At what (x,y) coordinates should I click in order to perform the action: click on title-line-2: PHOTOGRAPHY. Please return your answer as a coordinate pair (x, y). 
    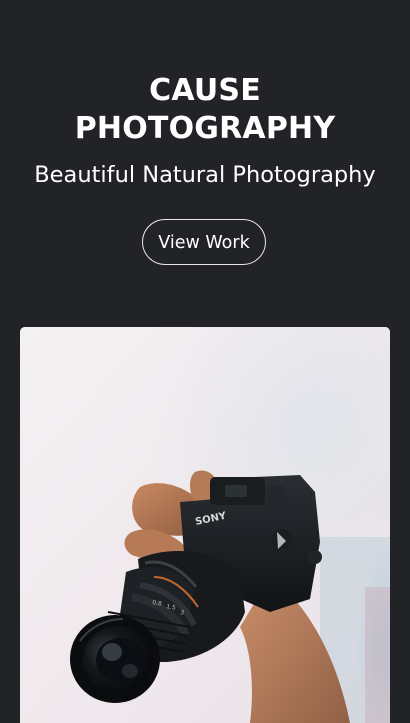
    Looking at the image, I should click on (205, 128).